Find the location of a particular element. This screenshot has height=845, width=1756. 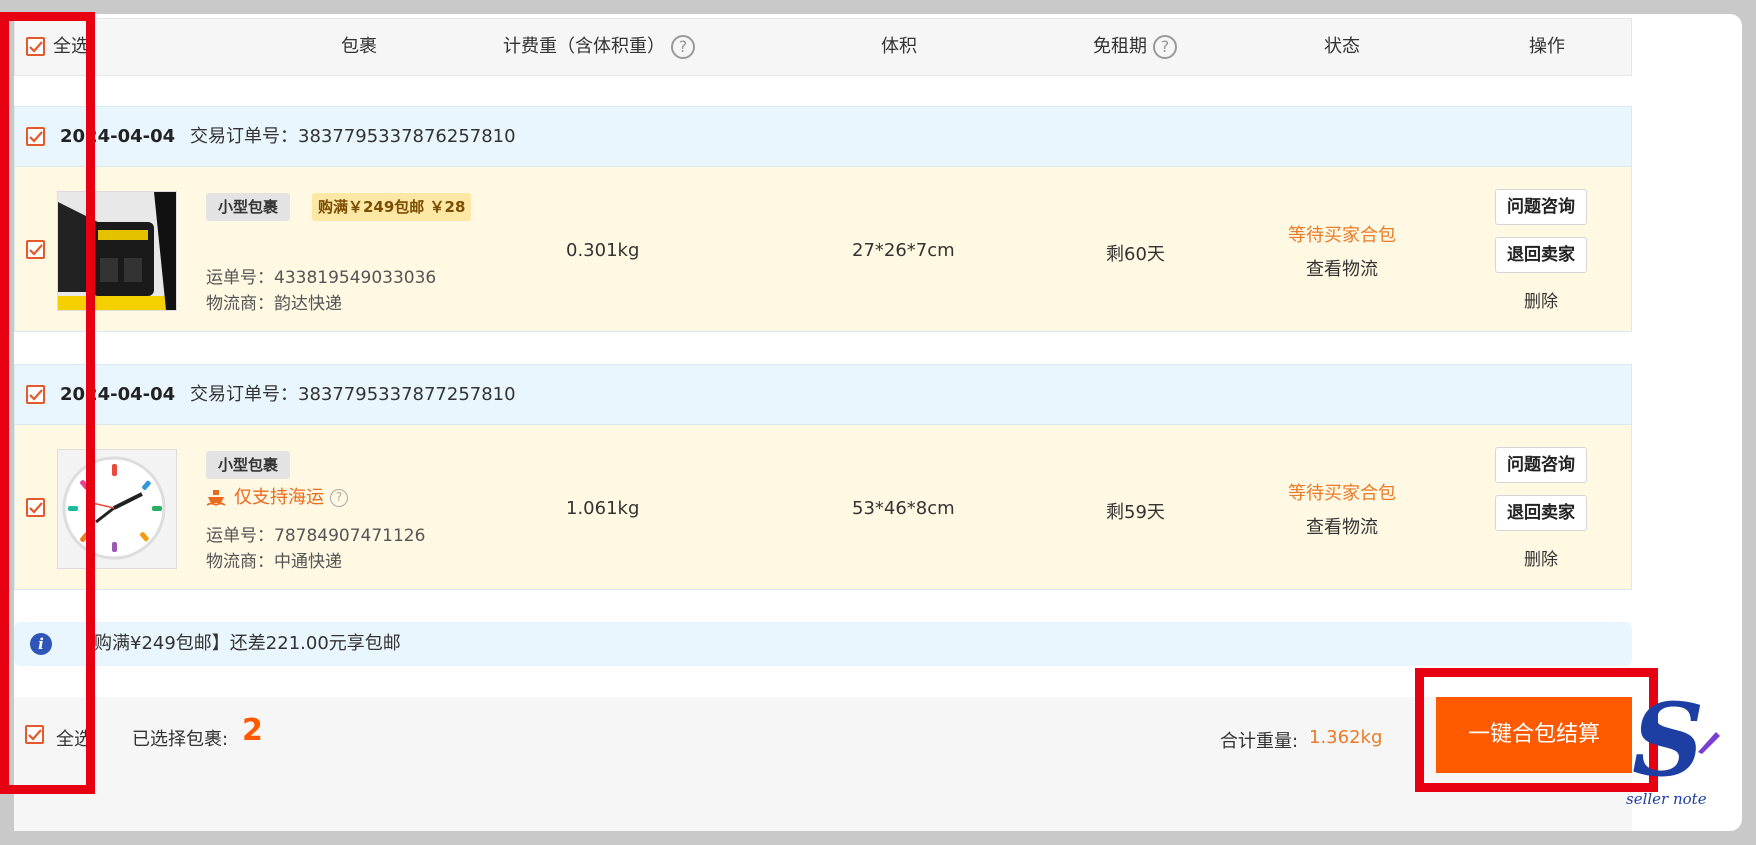

col-status: 状态 is located at coordinates (1342, 46).